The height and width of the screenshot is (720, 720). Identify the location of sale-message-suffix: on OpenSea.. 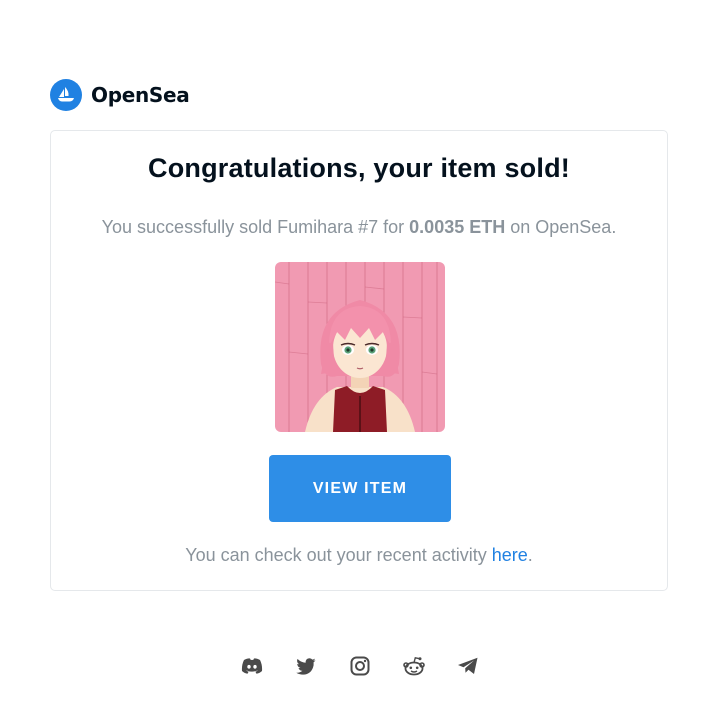
(561, 227).